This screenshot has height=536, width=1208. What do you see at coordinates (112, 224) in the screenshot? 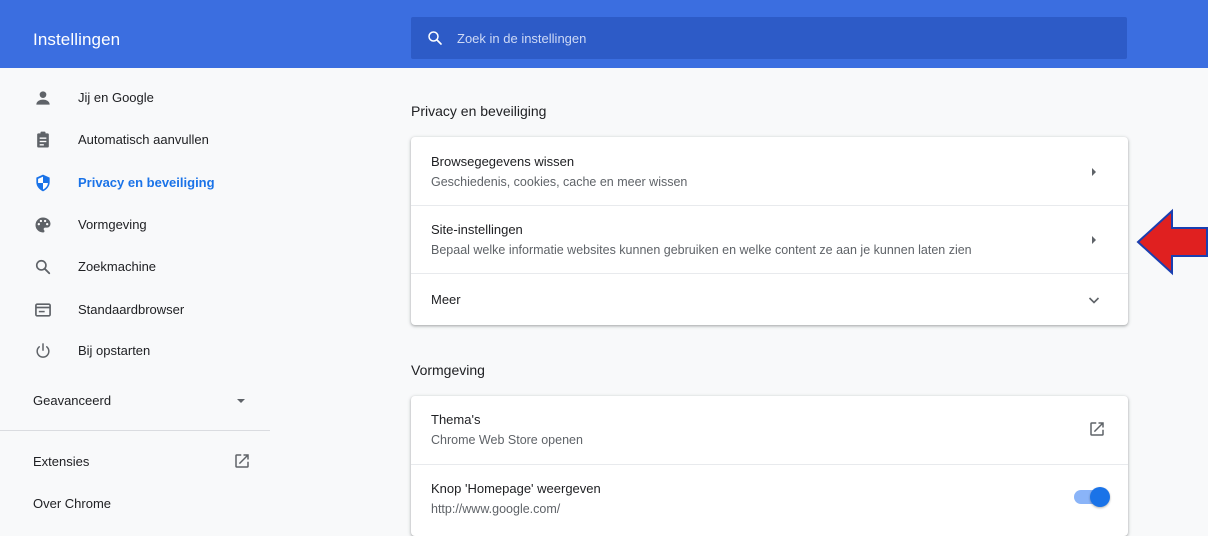
I see `sidebar-item-label: Vormgeving` at bounding box center [112, 224].